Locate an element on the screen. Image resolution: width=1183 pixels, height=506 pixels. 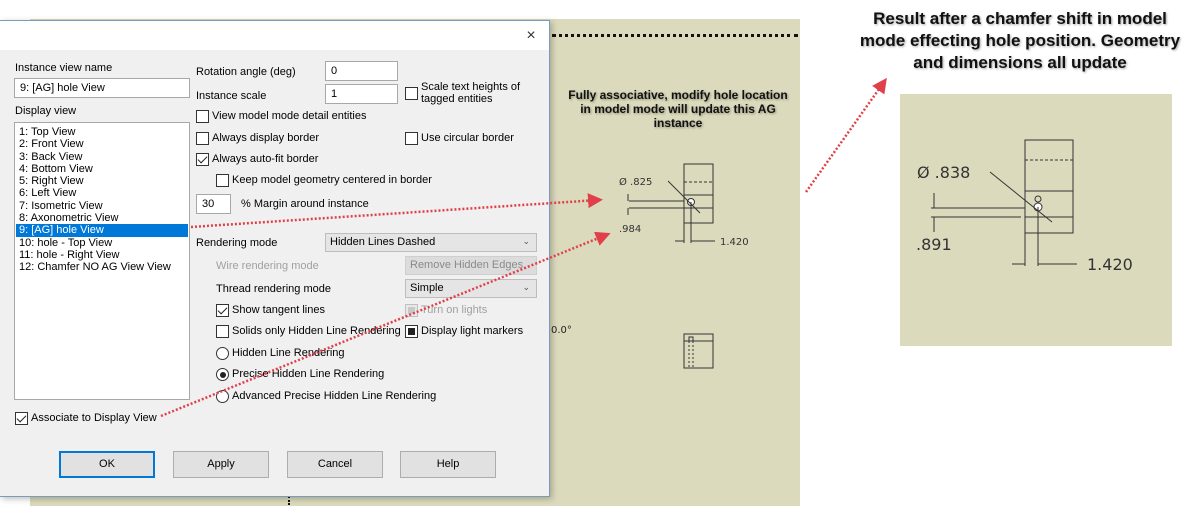
thread-rendering-label: Thread rendering mode is located at coordinates (273, 289).